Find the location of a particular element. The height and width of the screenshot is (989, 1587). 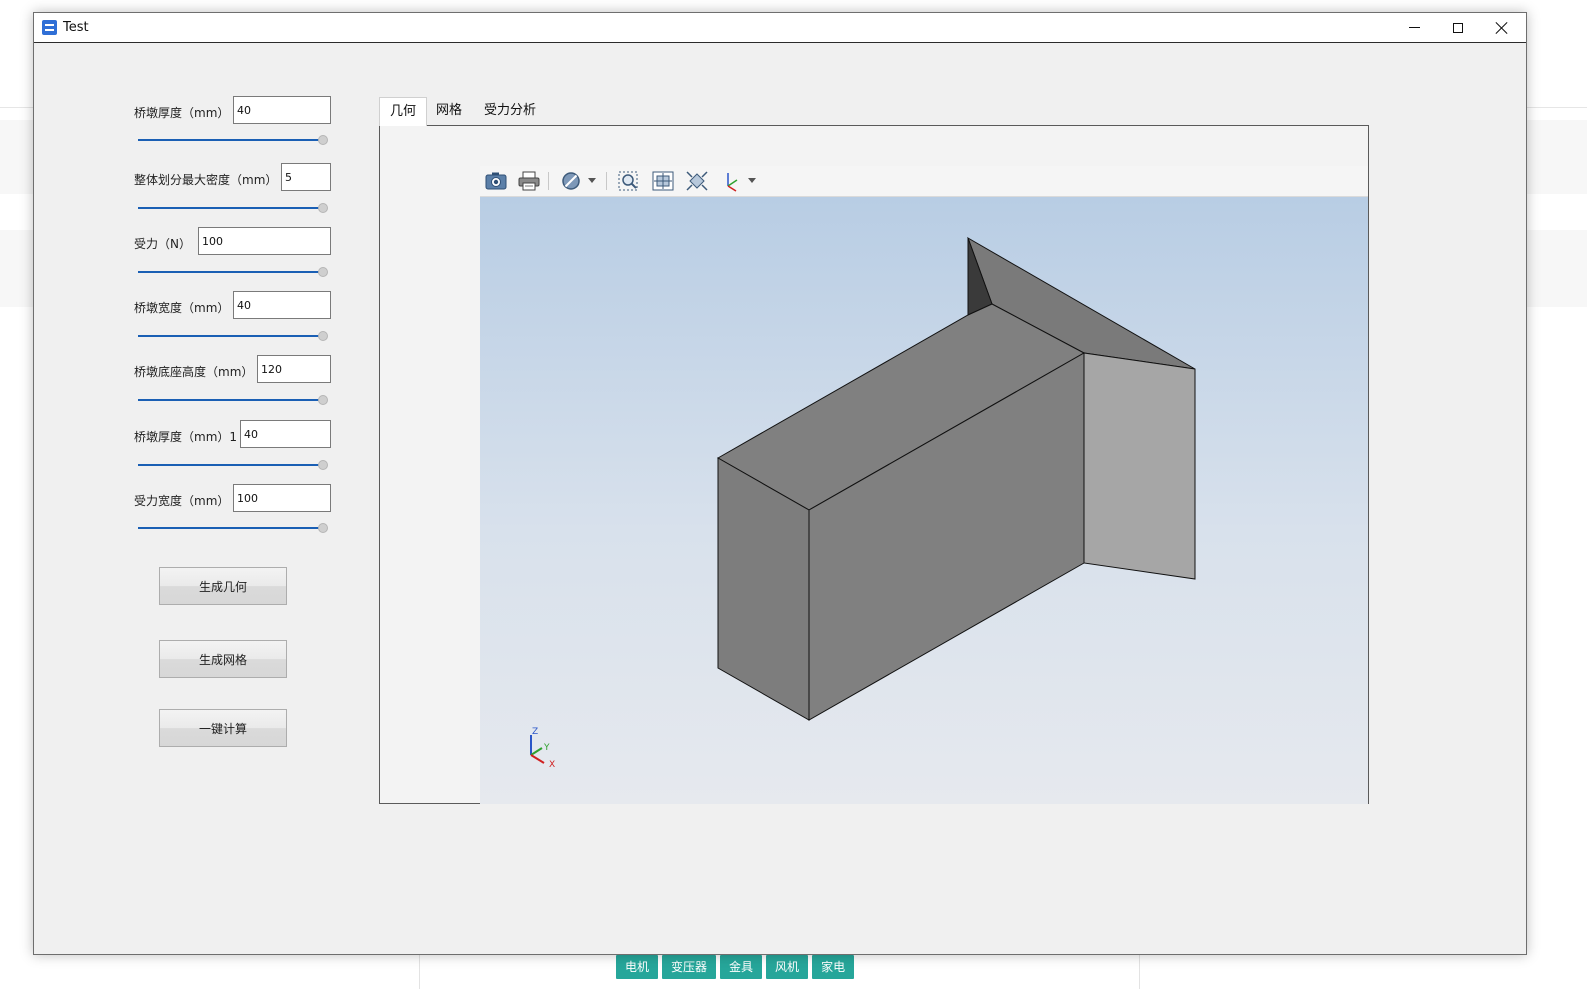

bottom-tag: 电机 is located at coordinates (637, 967).